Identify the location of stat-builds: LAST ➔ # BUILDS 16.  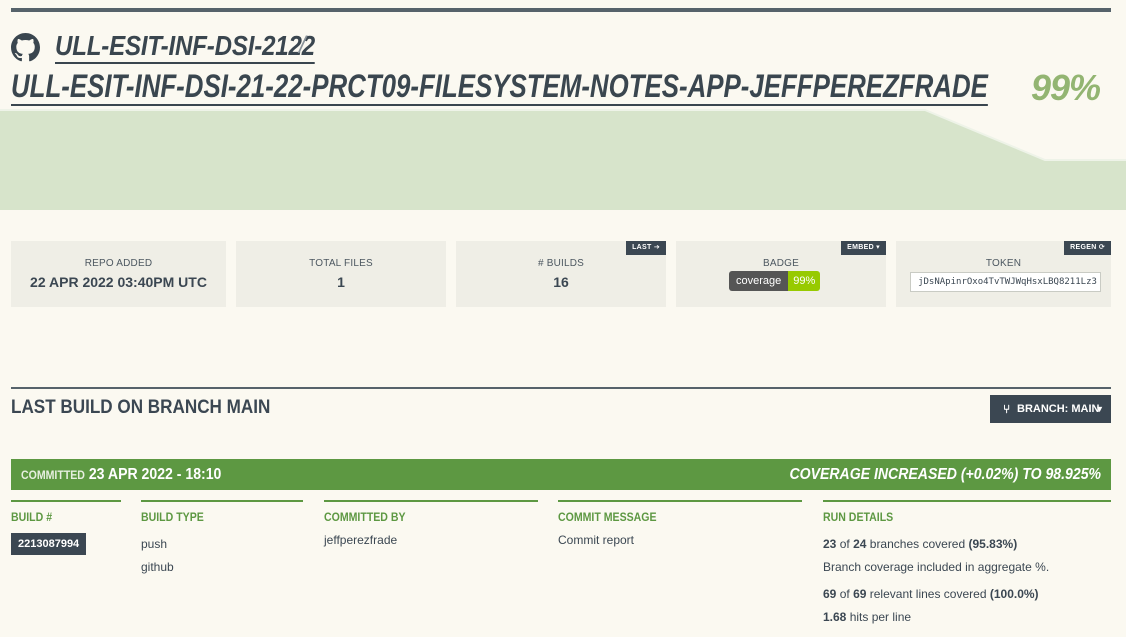
(561, 274).